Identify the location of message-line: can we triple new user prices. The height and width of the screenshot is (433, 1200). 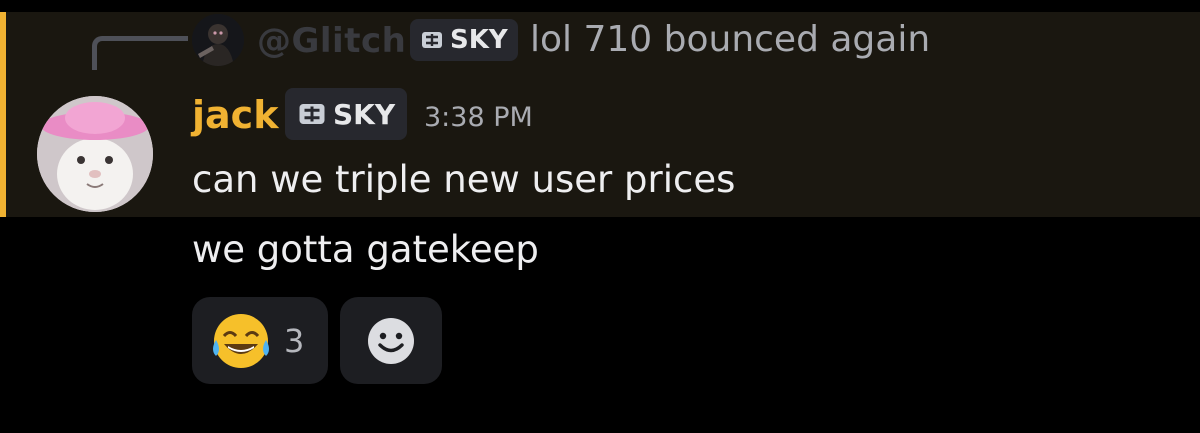
(464, 179).